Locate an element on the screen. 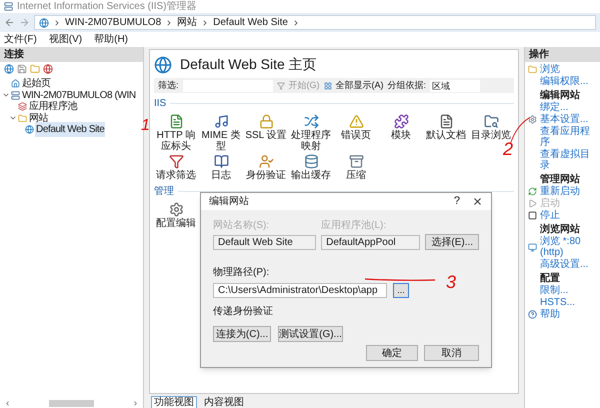  cancel-button: 取消 is located at coordinates (451, 352).